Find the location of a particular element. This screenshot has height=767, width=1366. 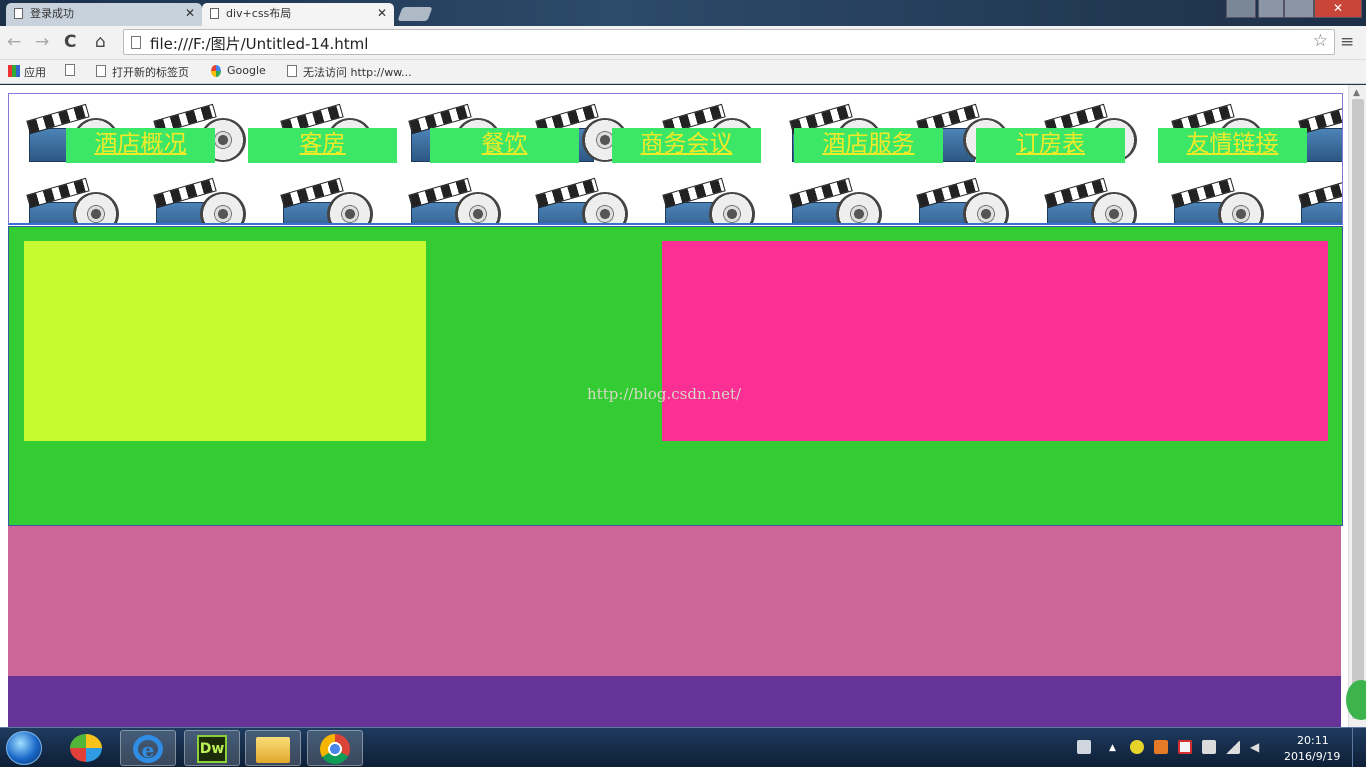

nav-friendly-links: 友情链接 is located at coordinates (1232, 145).